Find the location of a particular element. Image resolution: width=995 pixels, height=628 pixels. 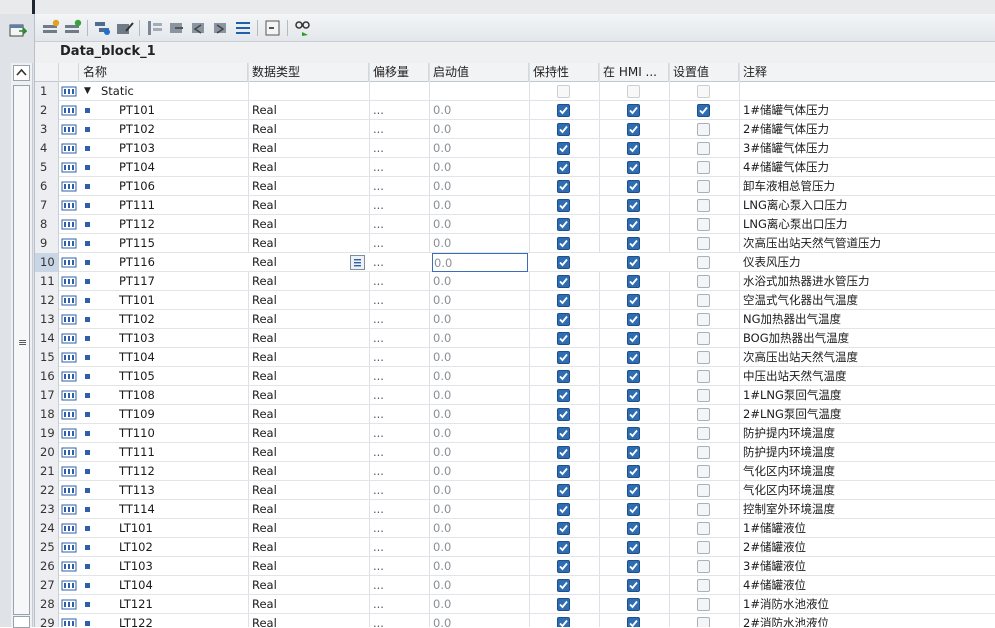

scroll-down-button is located at coordinates (21, 622).